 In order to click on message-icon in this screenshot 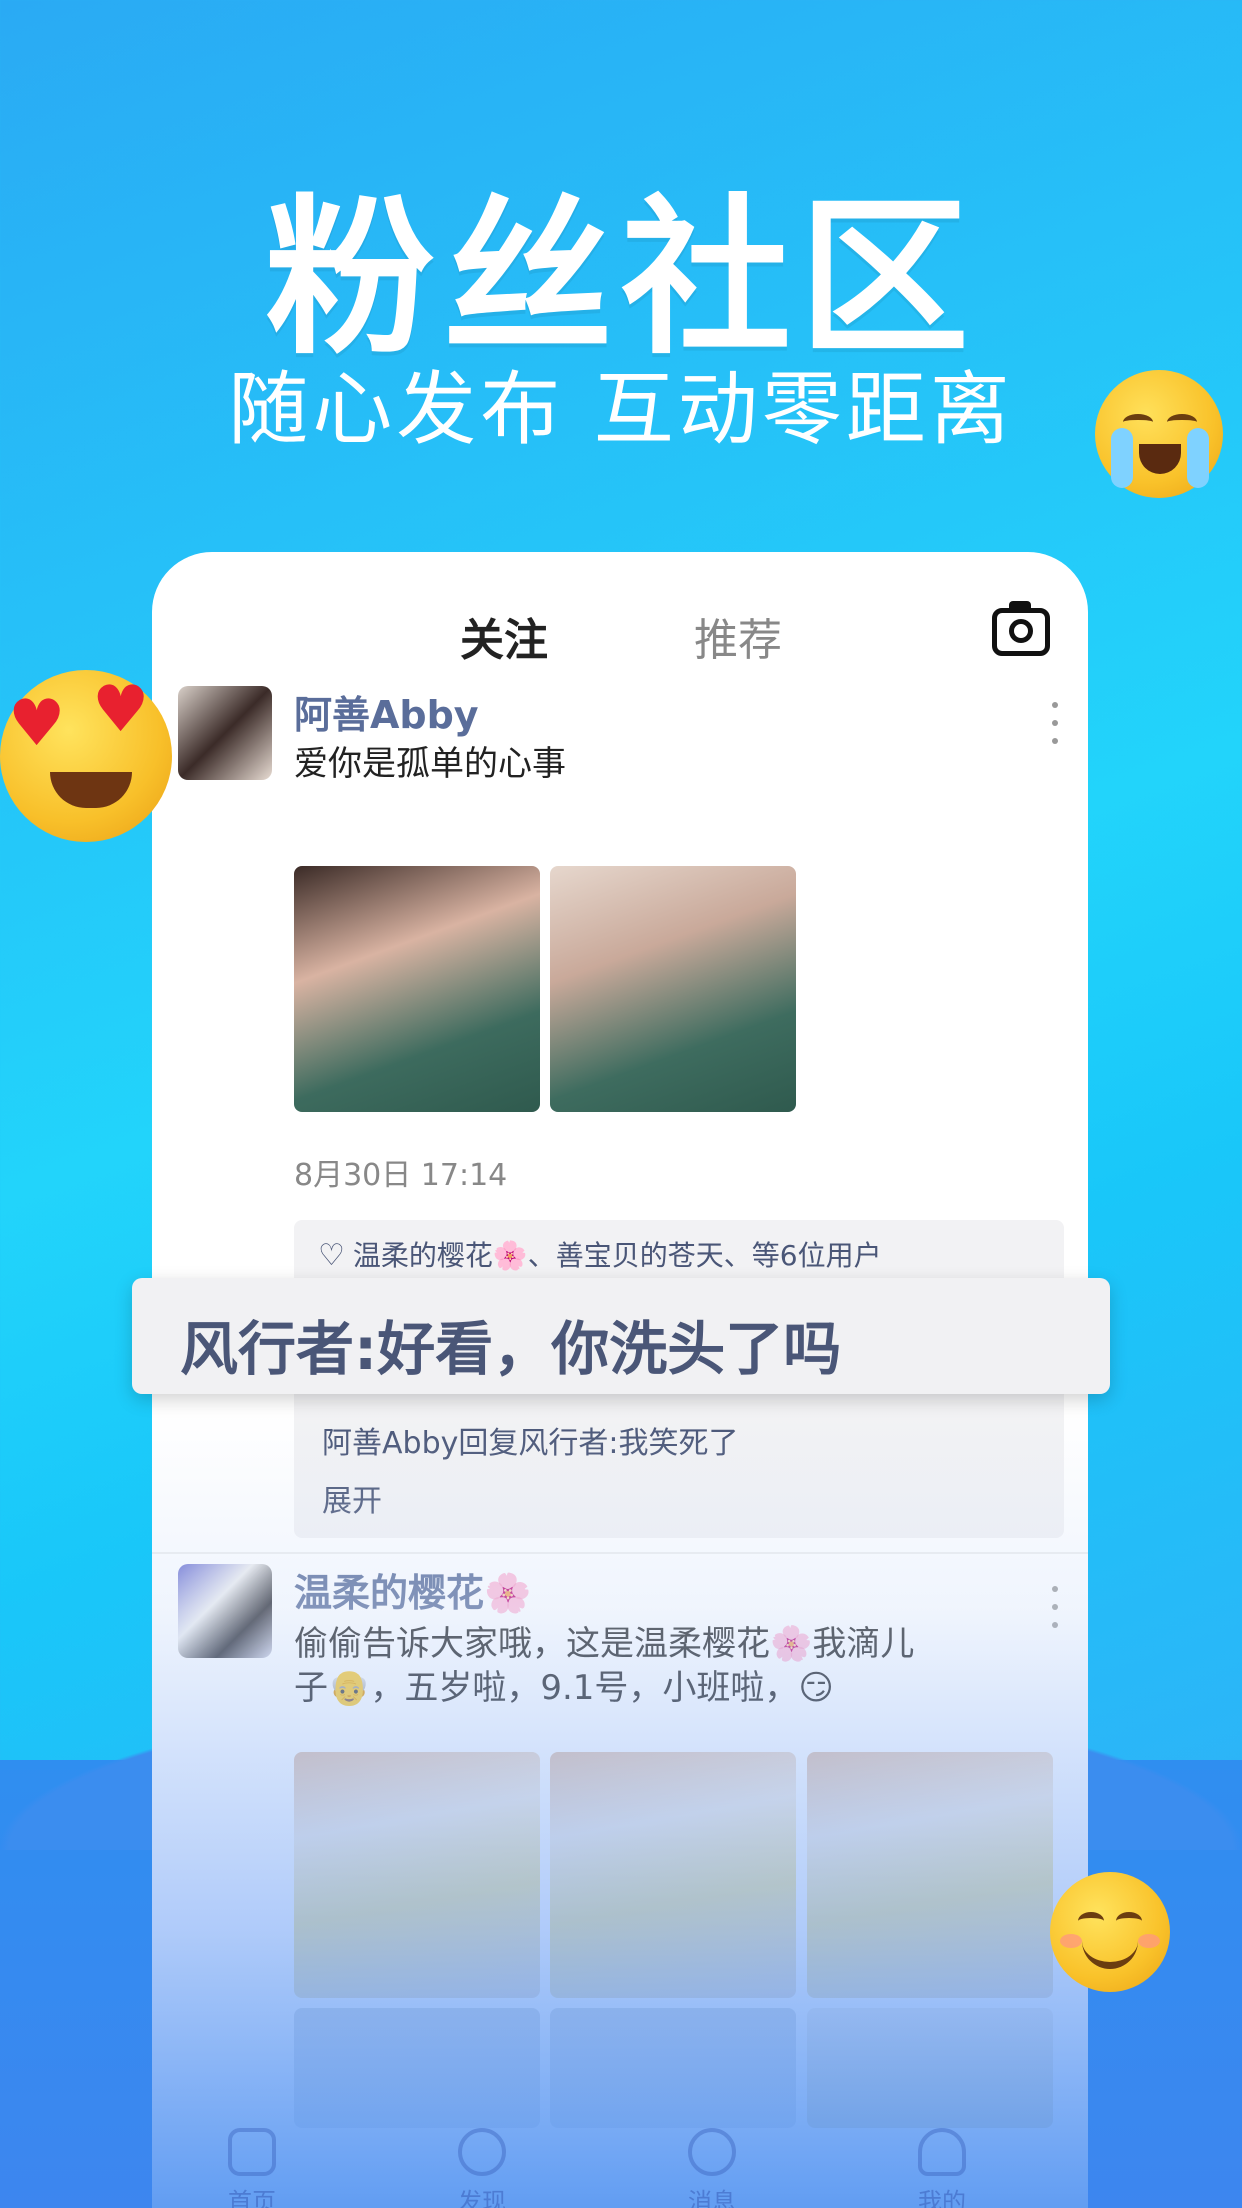, I will do `click(712, 2152)`.